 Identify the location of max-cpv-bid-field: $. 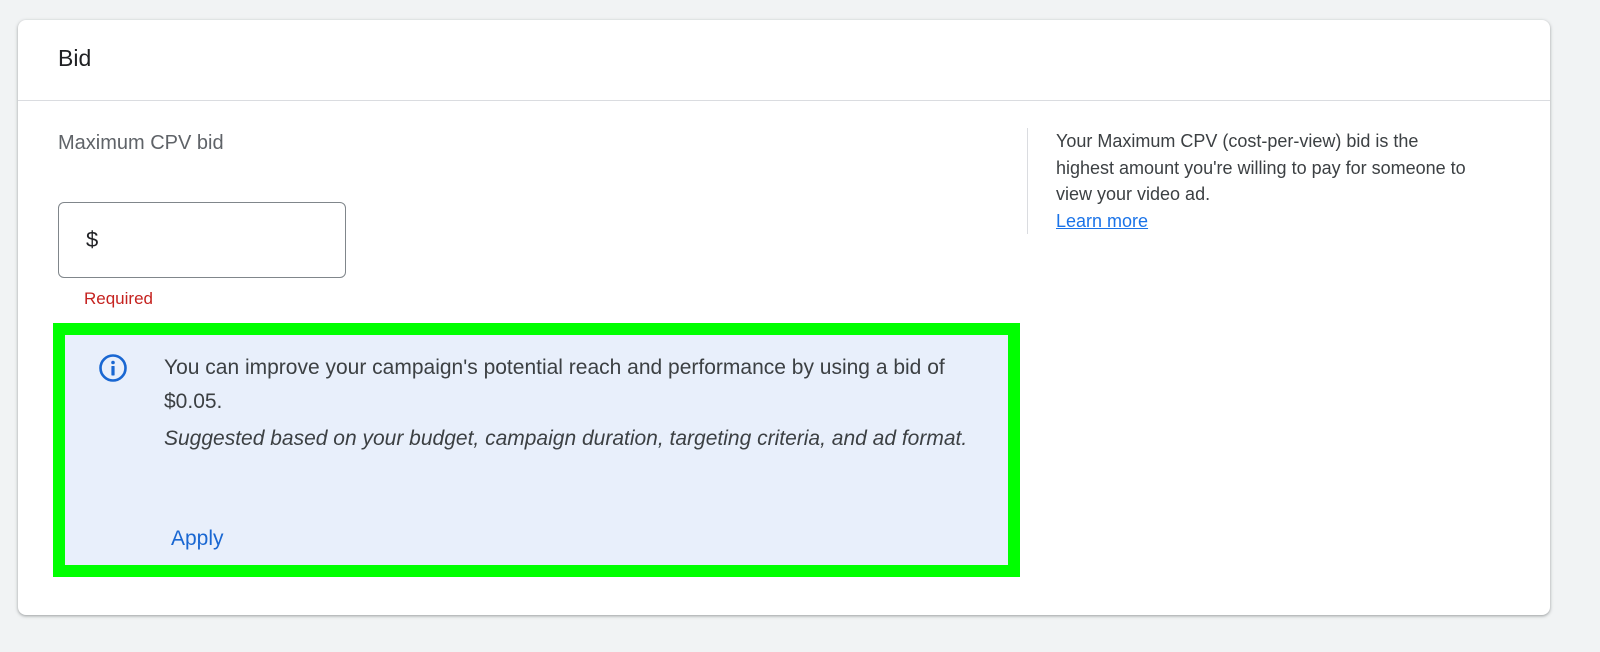
(227, 240).